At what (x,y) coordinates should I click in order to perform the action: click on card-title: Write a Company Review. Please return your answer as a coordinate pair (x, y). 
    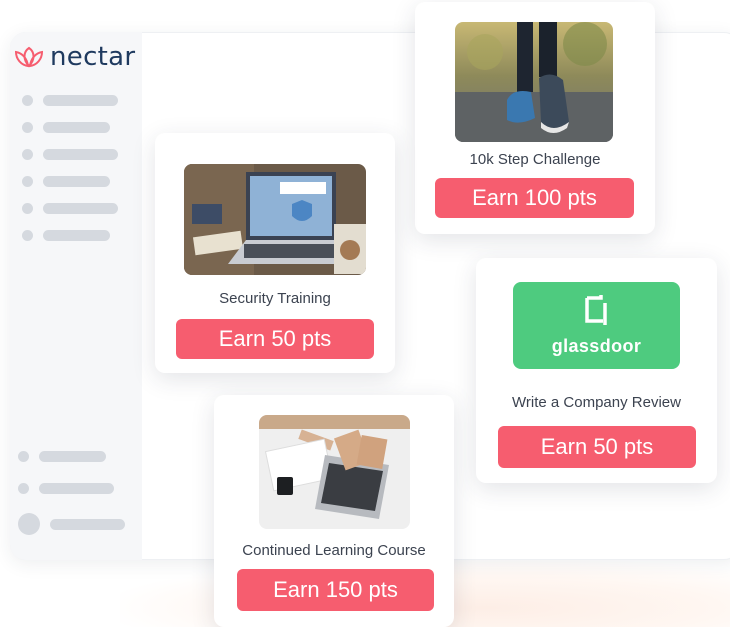
    Looking at the image, I should click on (596, 402).